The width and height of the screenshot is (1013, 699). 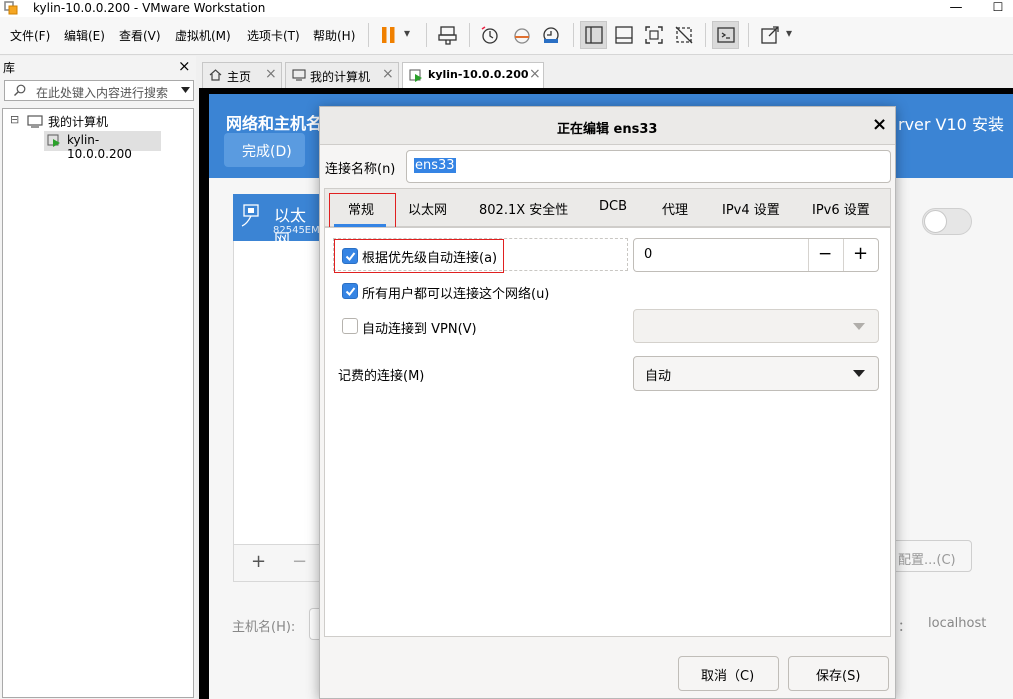 I want to click on connection-name-input: ens33, so click(x=648, y=166).